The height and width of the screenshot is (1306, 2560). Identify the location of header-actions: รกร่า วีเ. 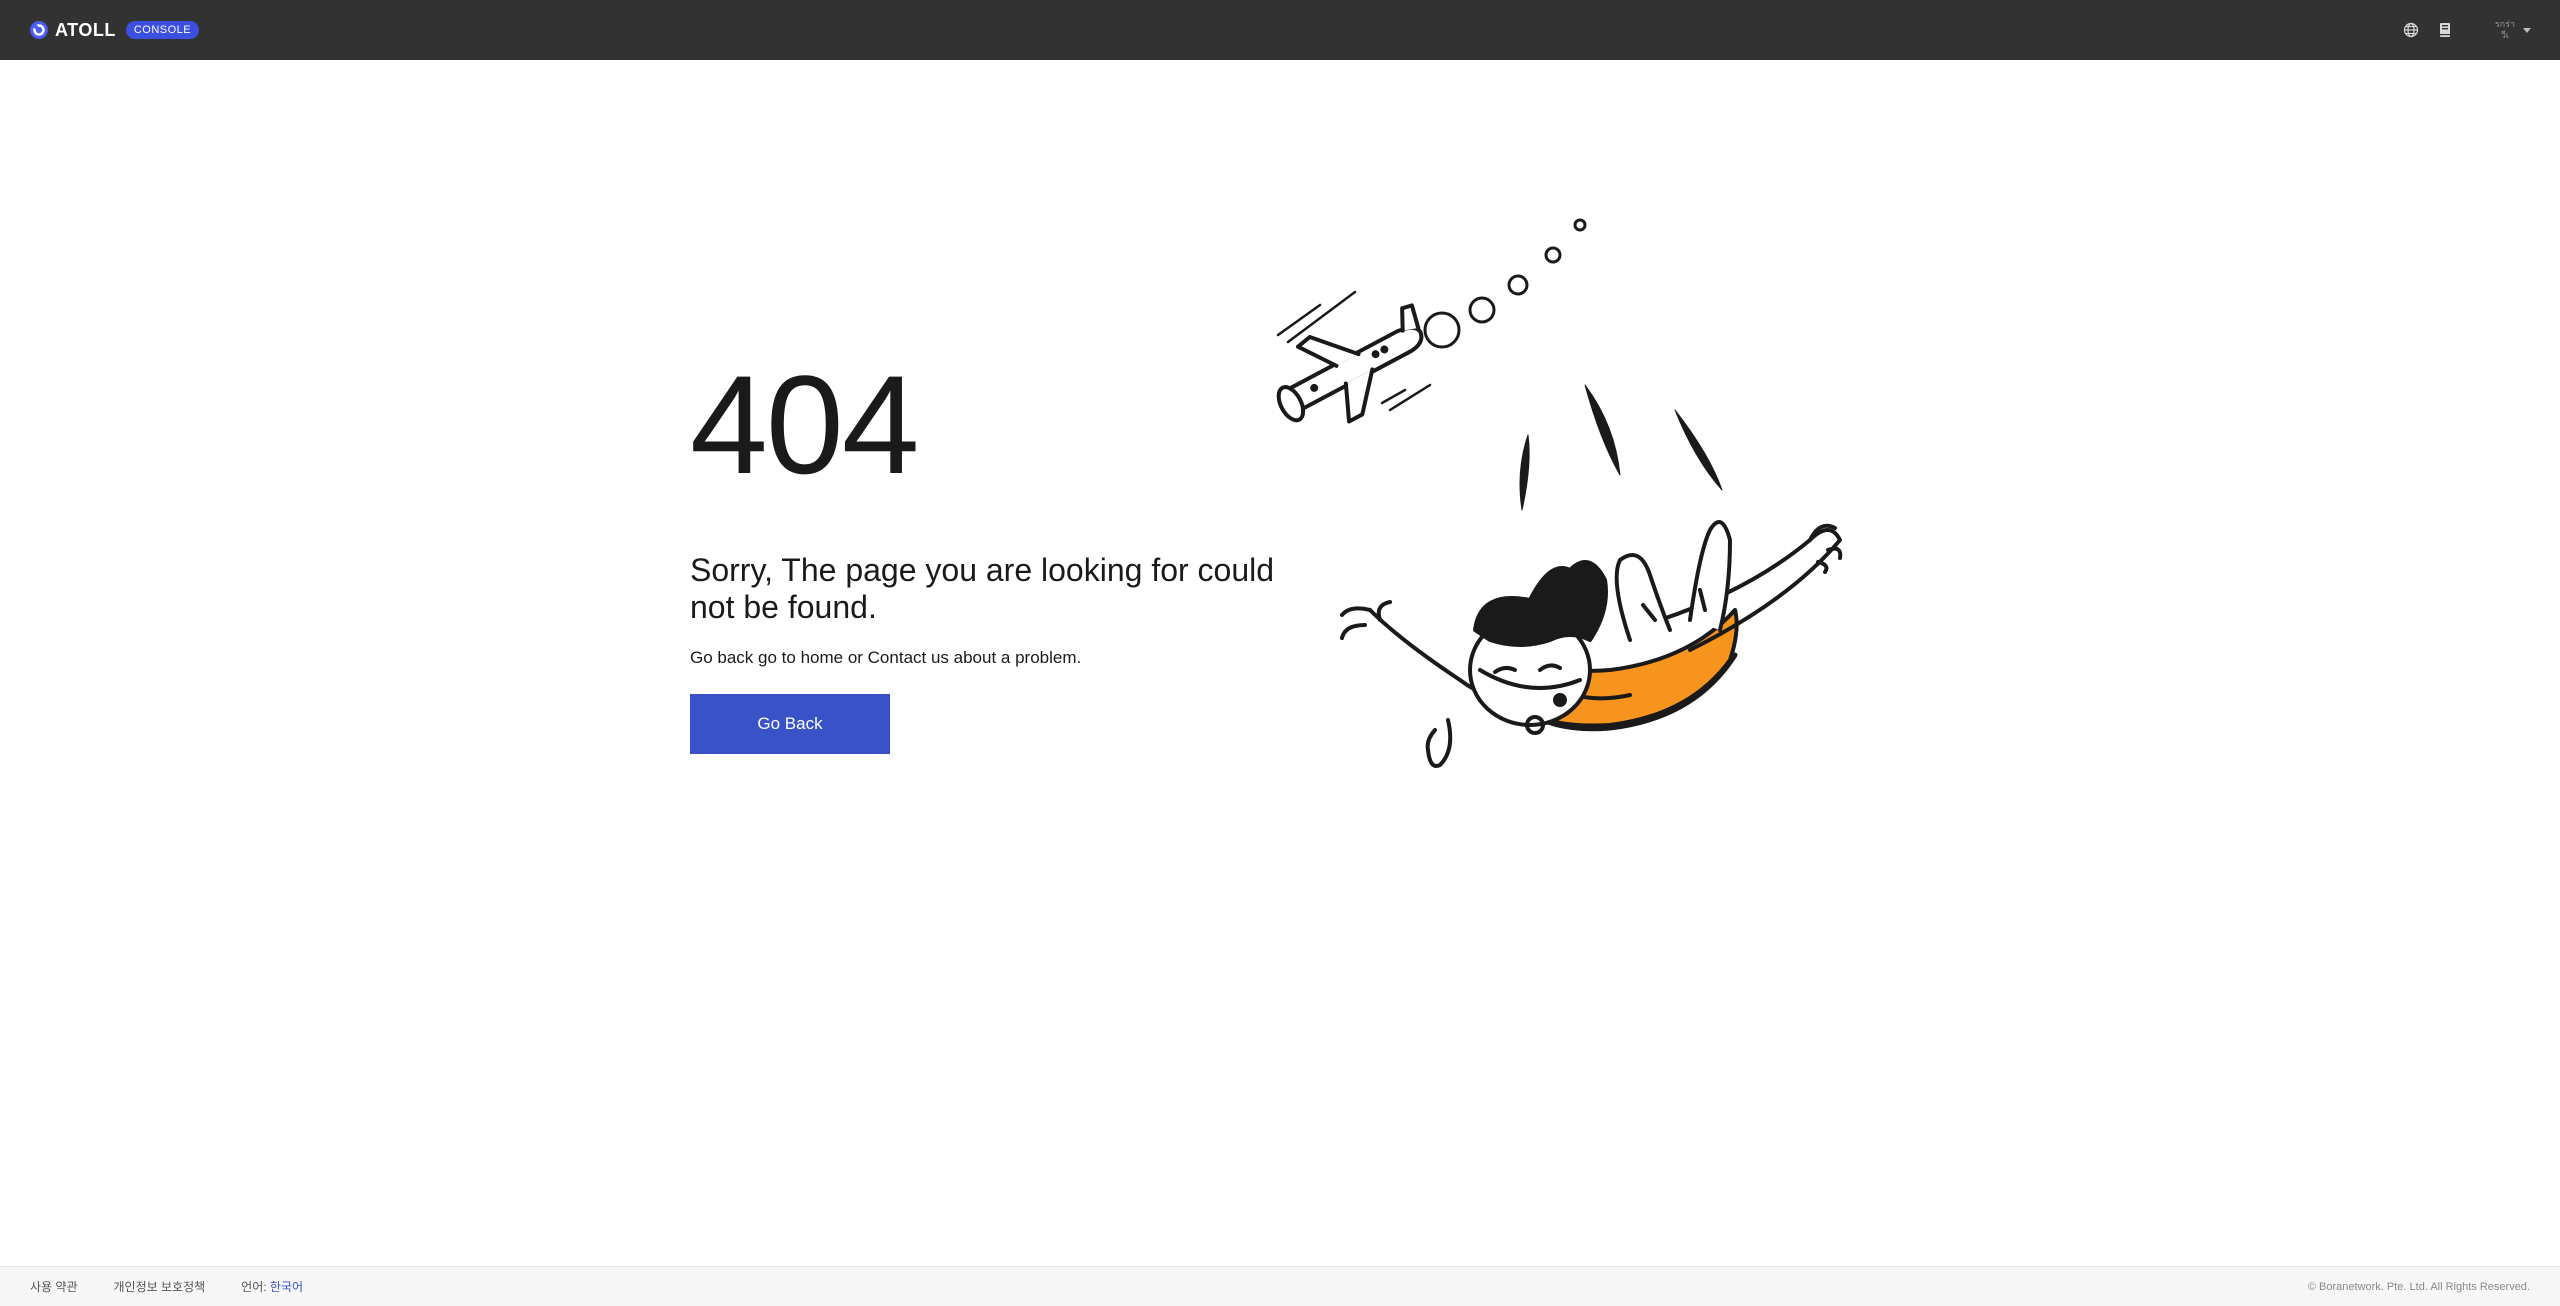
(2466, 30).